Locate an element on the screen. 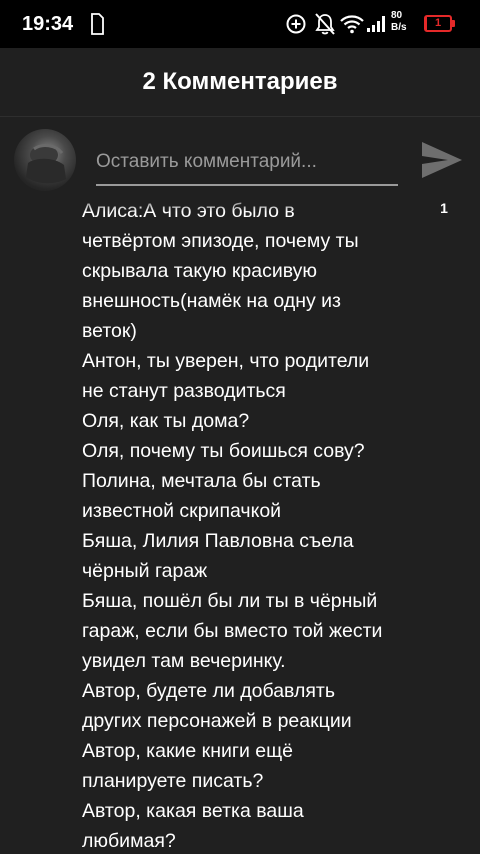 This screenshot has height=854, width=480. comment-line: Бяша, пошёл бы ли ты в чёрный is located at coordinates (230, 601).